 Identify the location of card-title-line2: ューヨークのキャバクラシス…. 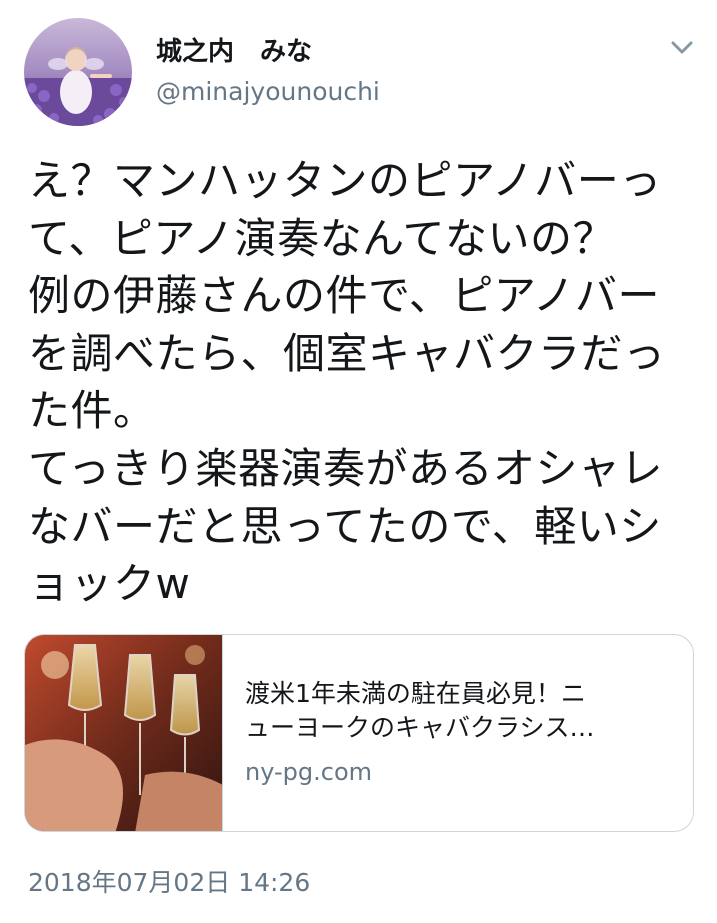
(420, 727).